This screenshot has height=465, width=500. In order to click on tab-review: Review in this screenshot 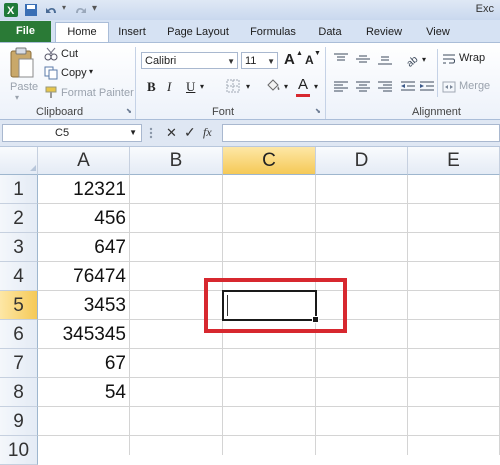, I will do `click(384, 32)`.